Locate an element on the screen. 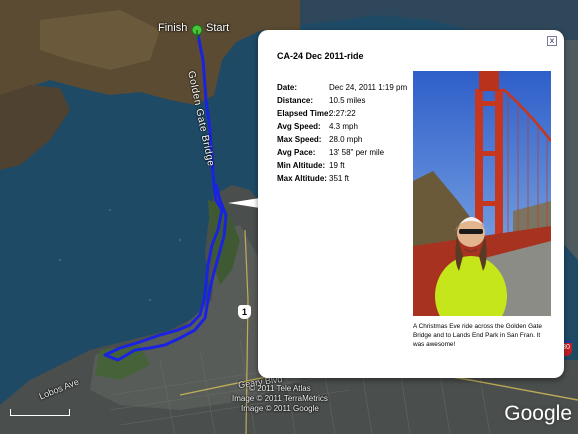  stat-label: Avg Pace: is located at coordinates (296, 152).